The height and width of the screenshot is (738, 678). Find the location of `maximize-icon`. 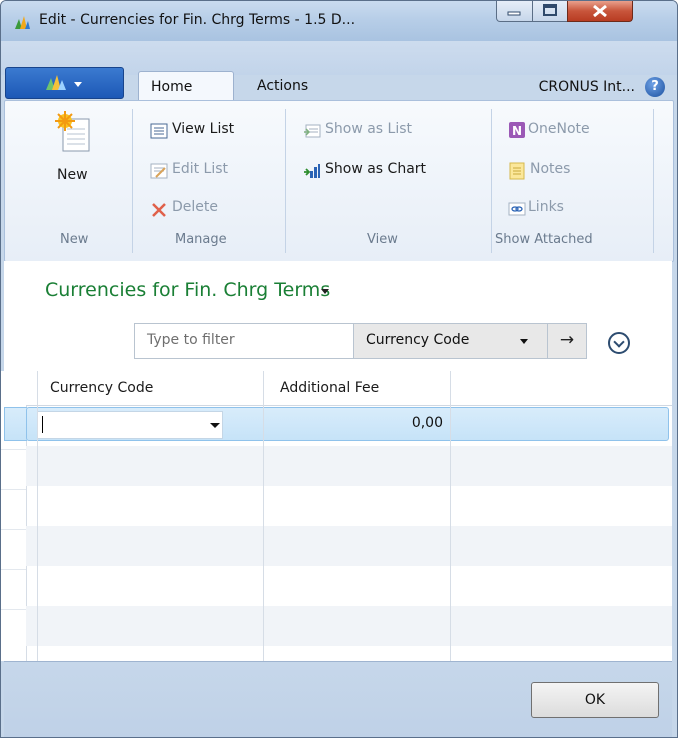

maximize-icon is located at coordinates (550, 10).